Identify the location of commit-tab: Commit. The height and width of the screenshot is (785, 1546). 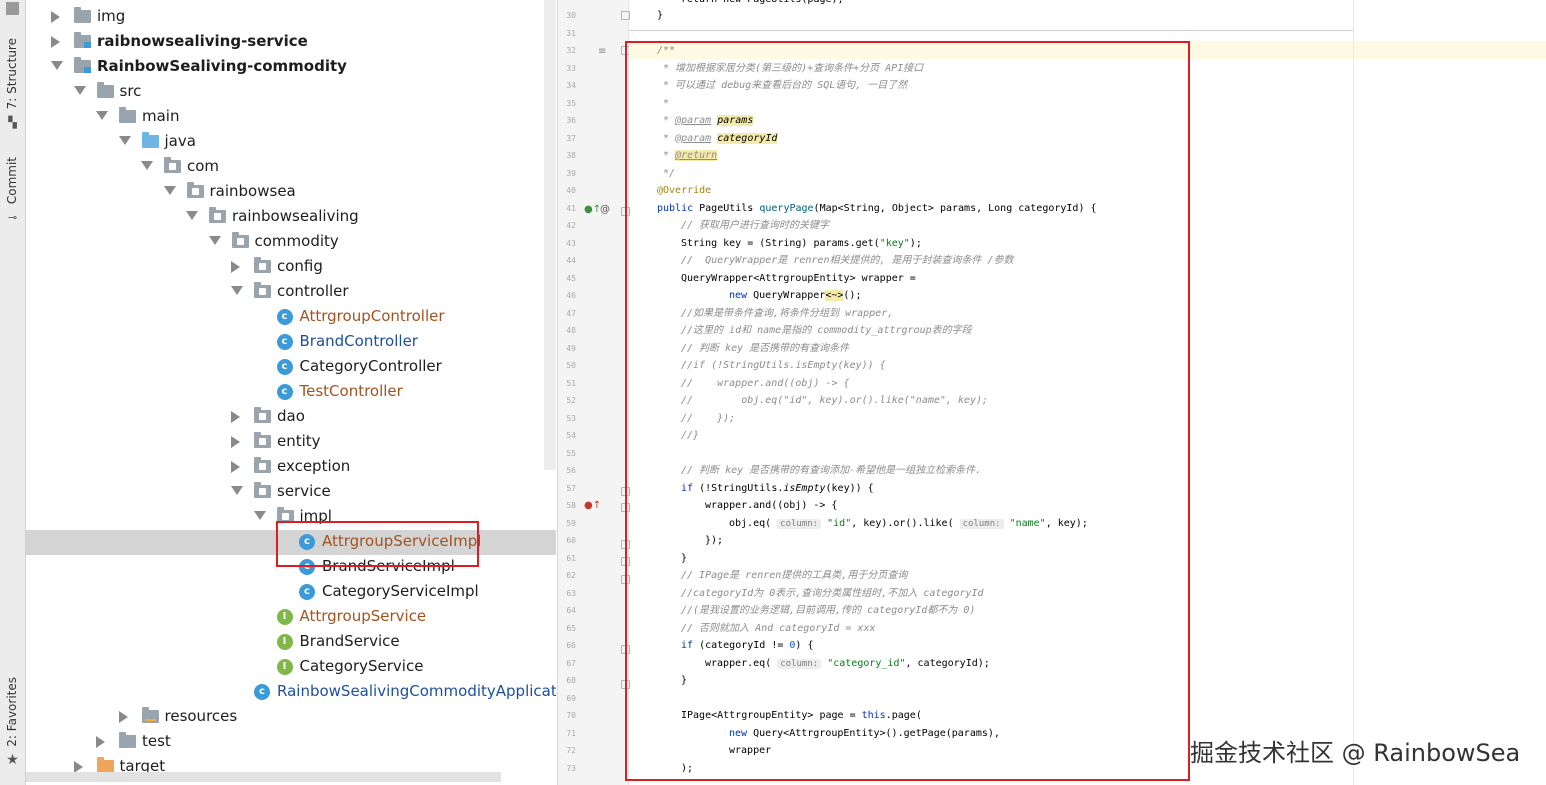
(12, 181).